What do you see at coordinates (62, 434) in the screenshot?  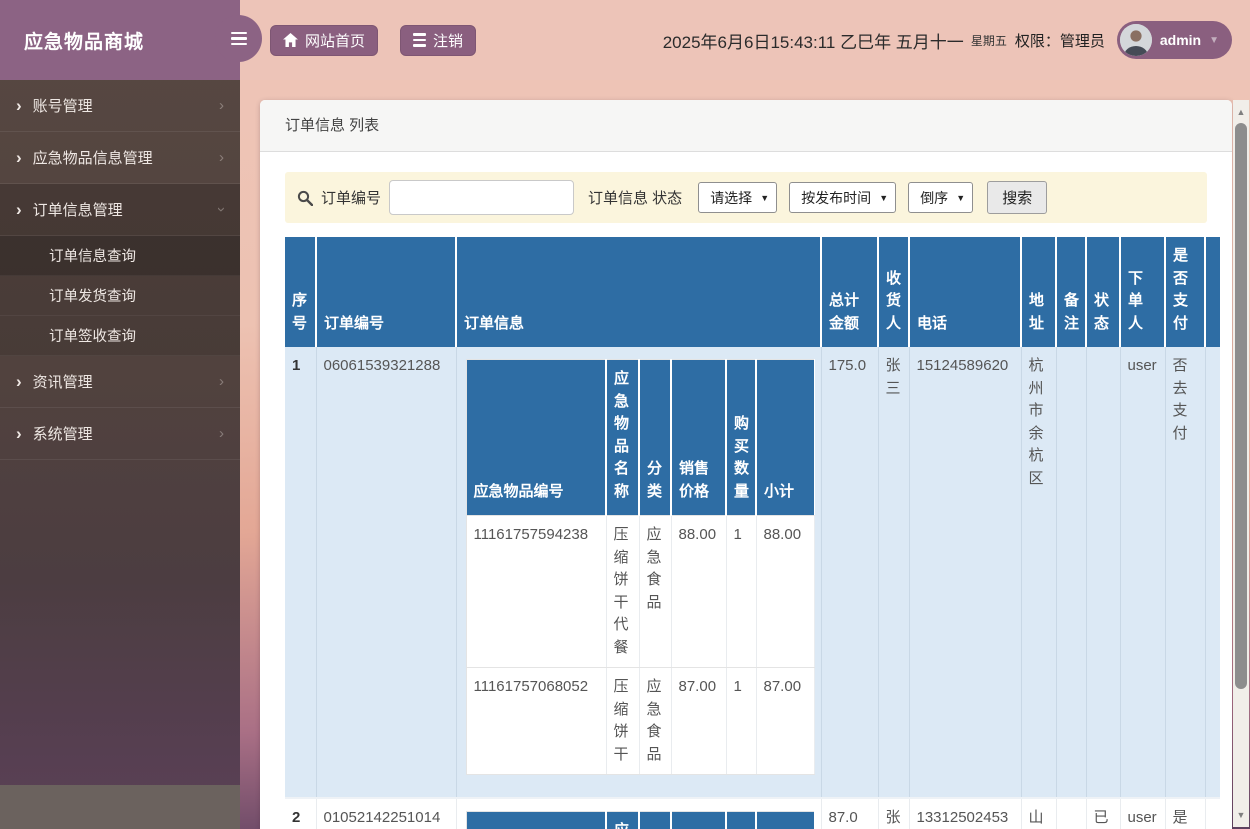 I see `sidebar-item-label: 系统管理` at bounding box center [62, 434].